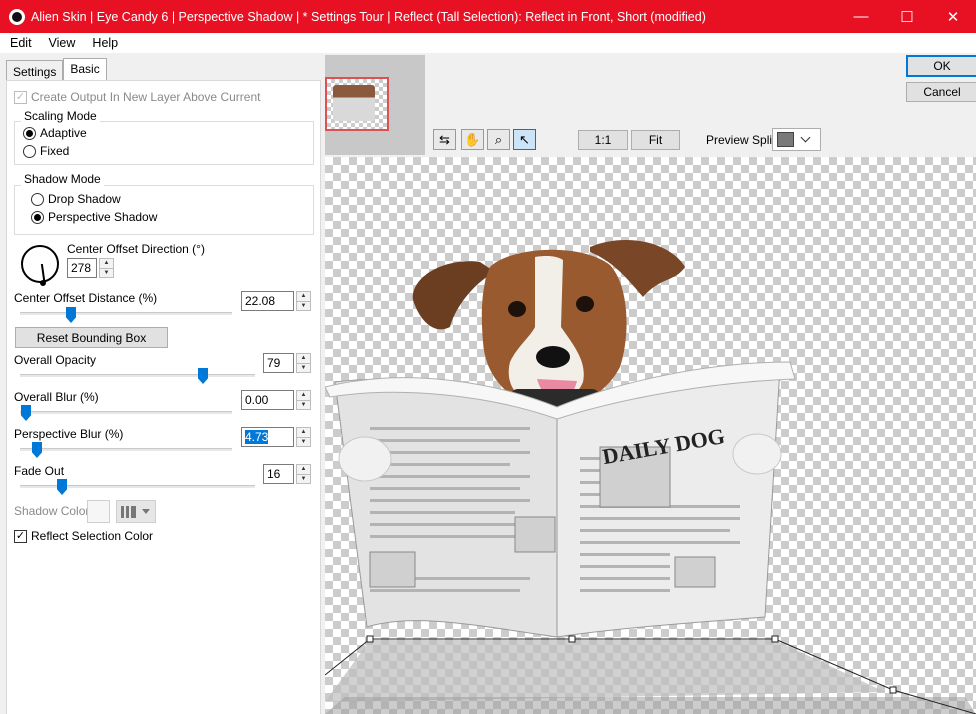 This screenshot has width=976, height=714. Describe the element at coordinates (19, 43) in the screenshot. I see `menu-edit: Edit` at that location.